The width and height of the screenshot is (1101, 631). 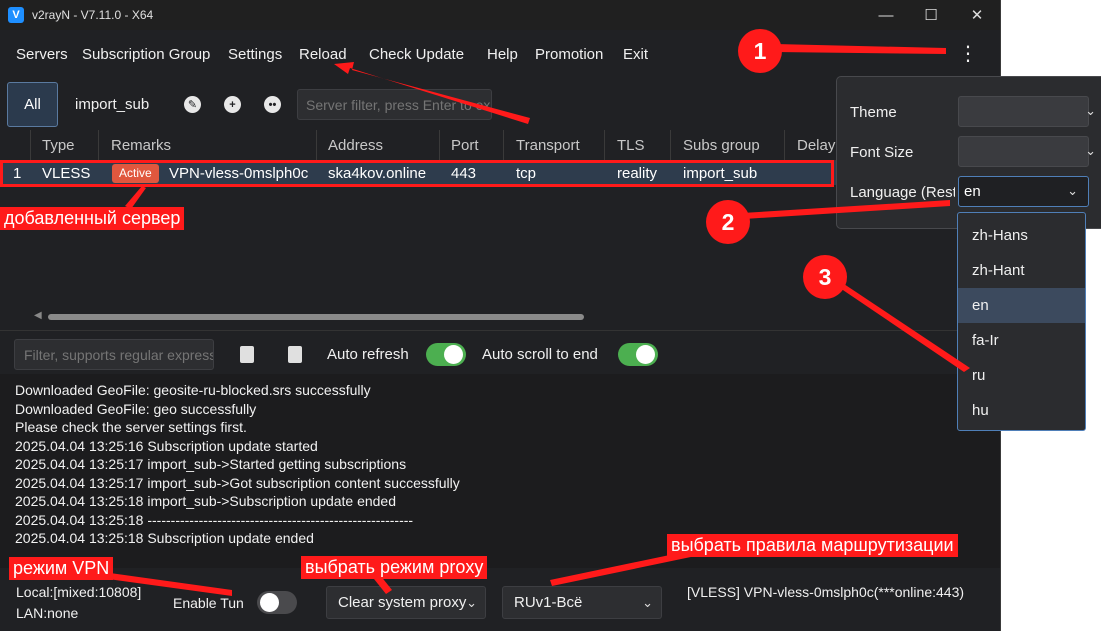 What do you see at coordinates (825, 277) in the screenshot?
I see `annotation-number-3: 3` at bounding box center [825, 277].